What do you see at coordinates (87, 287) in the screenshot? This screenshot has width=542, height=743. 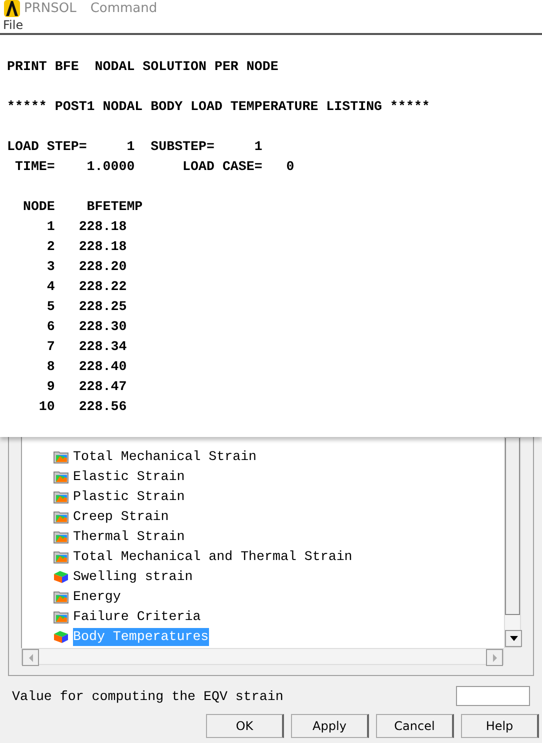 I see `output-line: 4 228.22` at bounding box center [87, 287].